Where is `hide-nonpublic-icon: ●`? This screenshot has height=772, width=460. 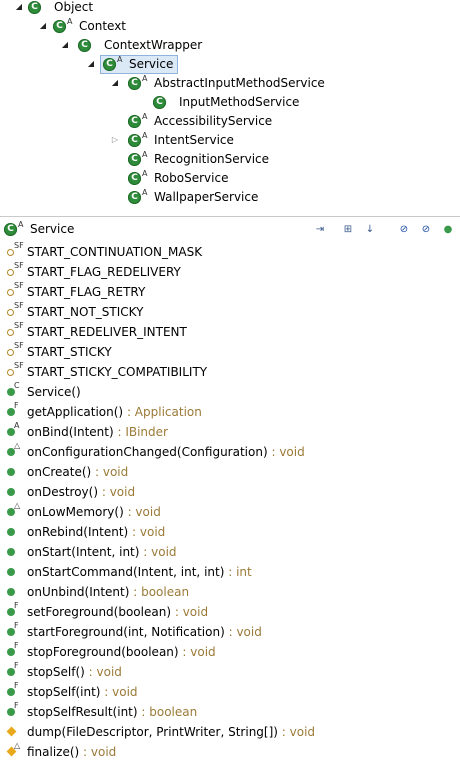
hide-nonpublic-icon: ● is located at coordinates (448, 230).